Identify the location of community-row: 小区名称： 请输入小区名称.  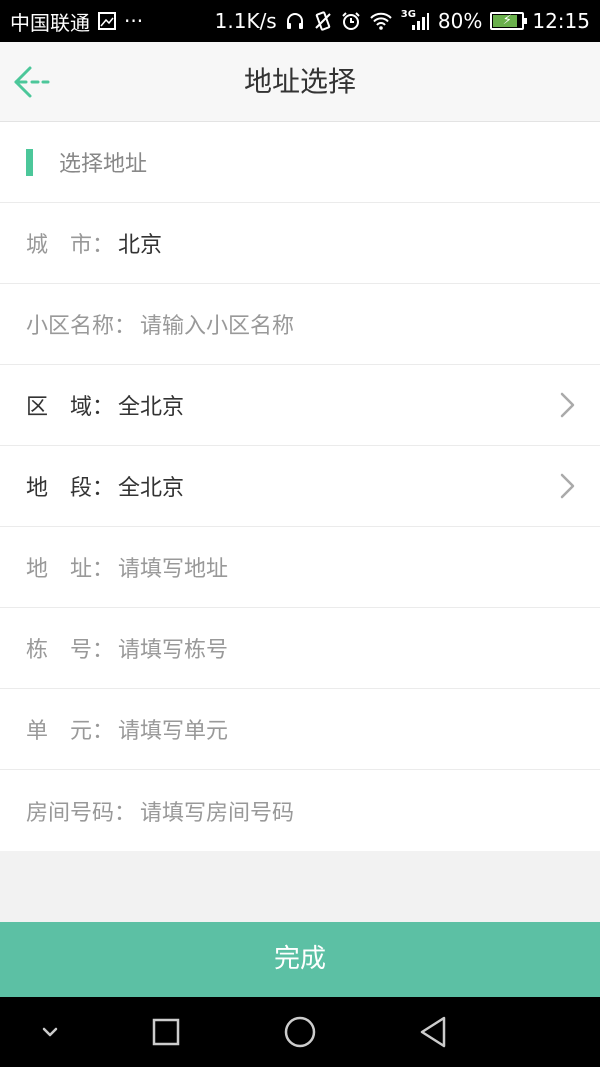
(300, 324).